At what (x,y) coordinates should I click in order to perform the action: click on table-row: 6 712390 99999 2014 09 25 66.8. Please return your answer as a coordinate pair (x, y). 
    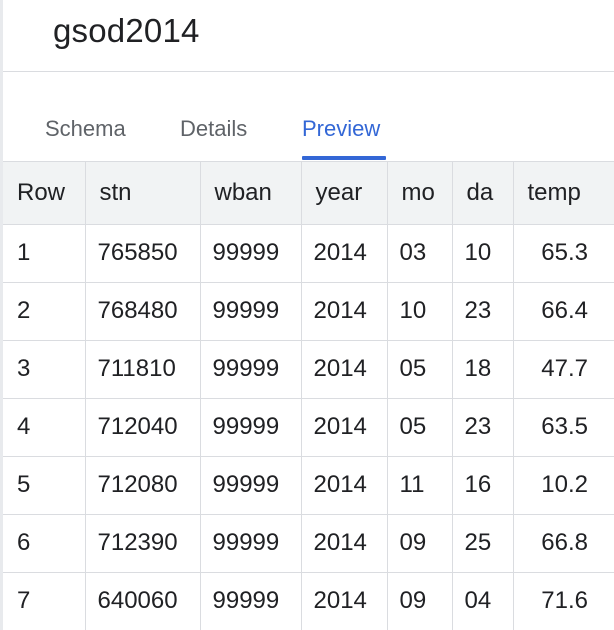
    Looking at the image, I should click on (308, 543).